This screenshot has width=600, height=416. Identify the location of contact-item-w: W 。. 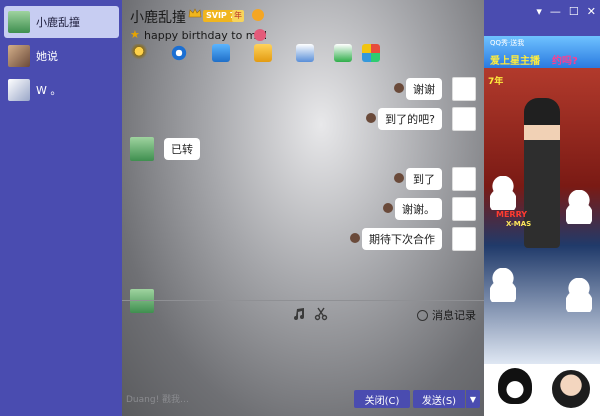
(61, 90).